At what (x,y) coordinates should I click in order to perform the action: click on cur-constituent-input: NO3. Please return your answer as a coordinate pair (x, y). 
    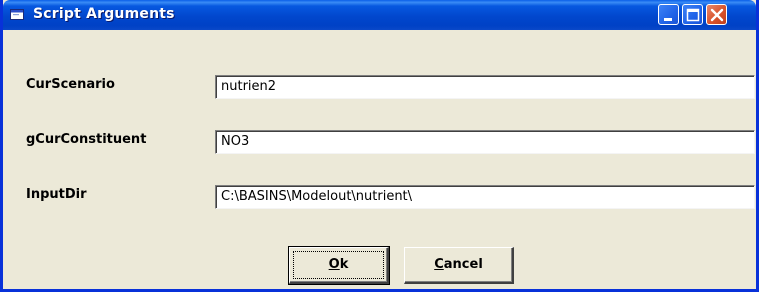
    Looking at the image, I should click on (485, 142).